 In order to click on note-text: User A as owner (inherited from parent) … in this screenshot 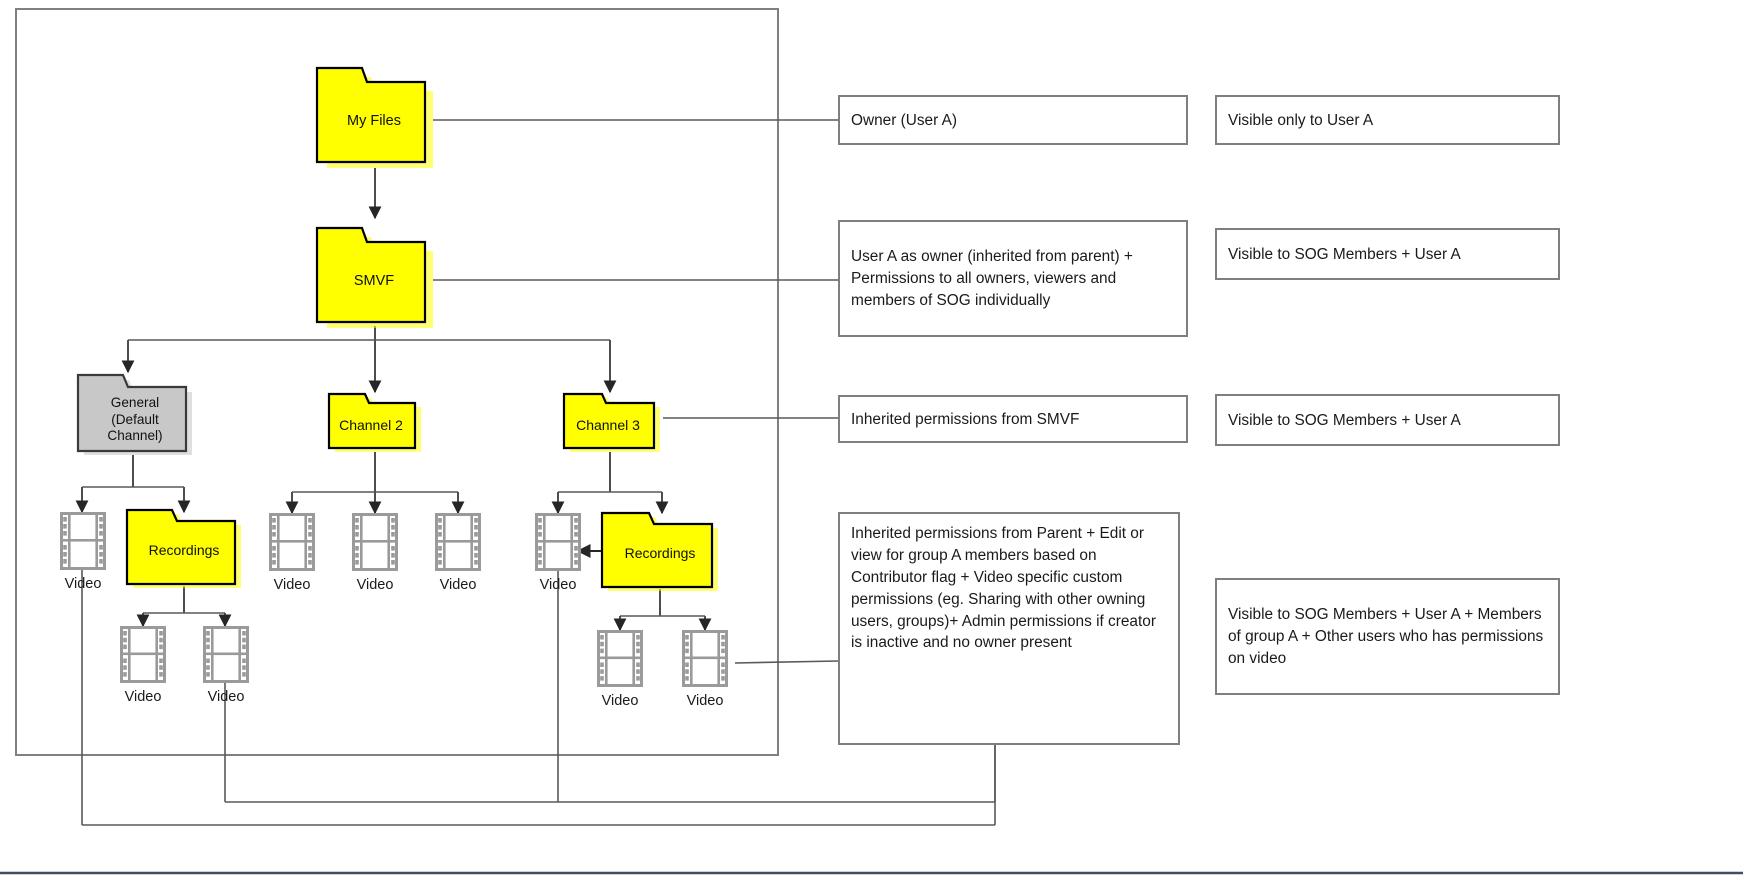, I will do `click(992, 278)`.